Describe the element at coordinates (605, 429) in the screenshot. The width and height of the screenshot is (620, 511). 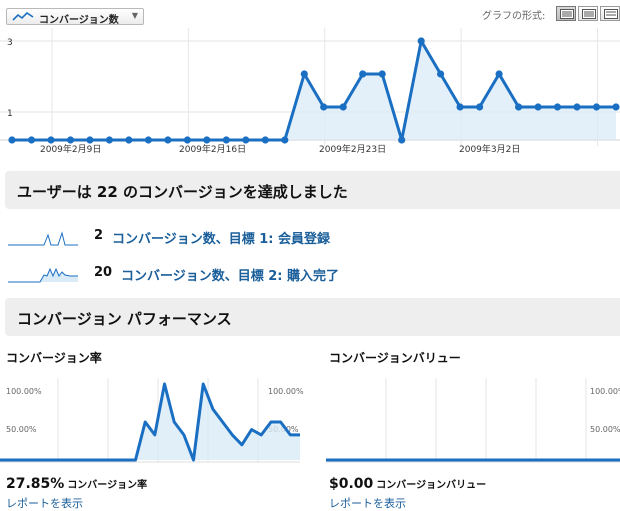
I see `value-tick-50: 50.00%` at that location.